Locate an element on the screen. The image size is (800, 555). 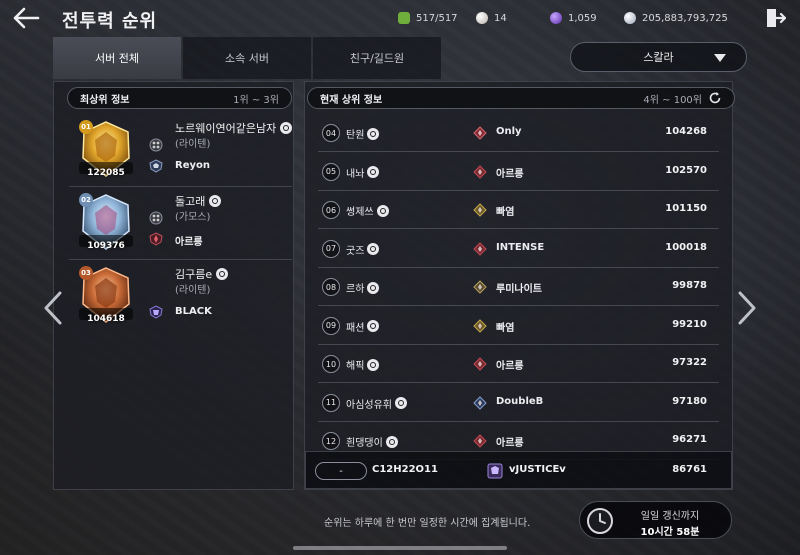
refresh-icon is located at coordinates (715, 98).